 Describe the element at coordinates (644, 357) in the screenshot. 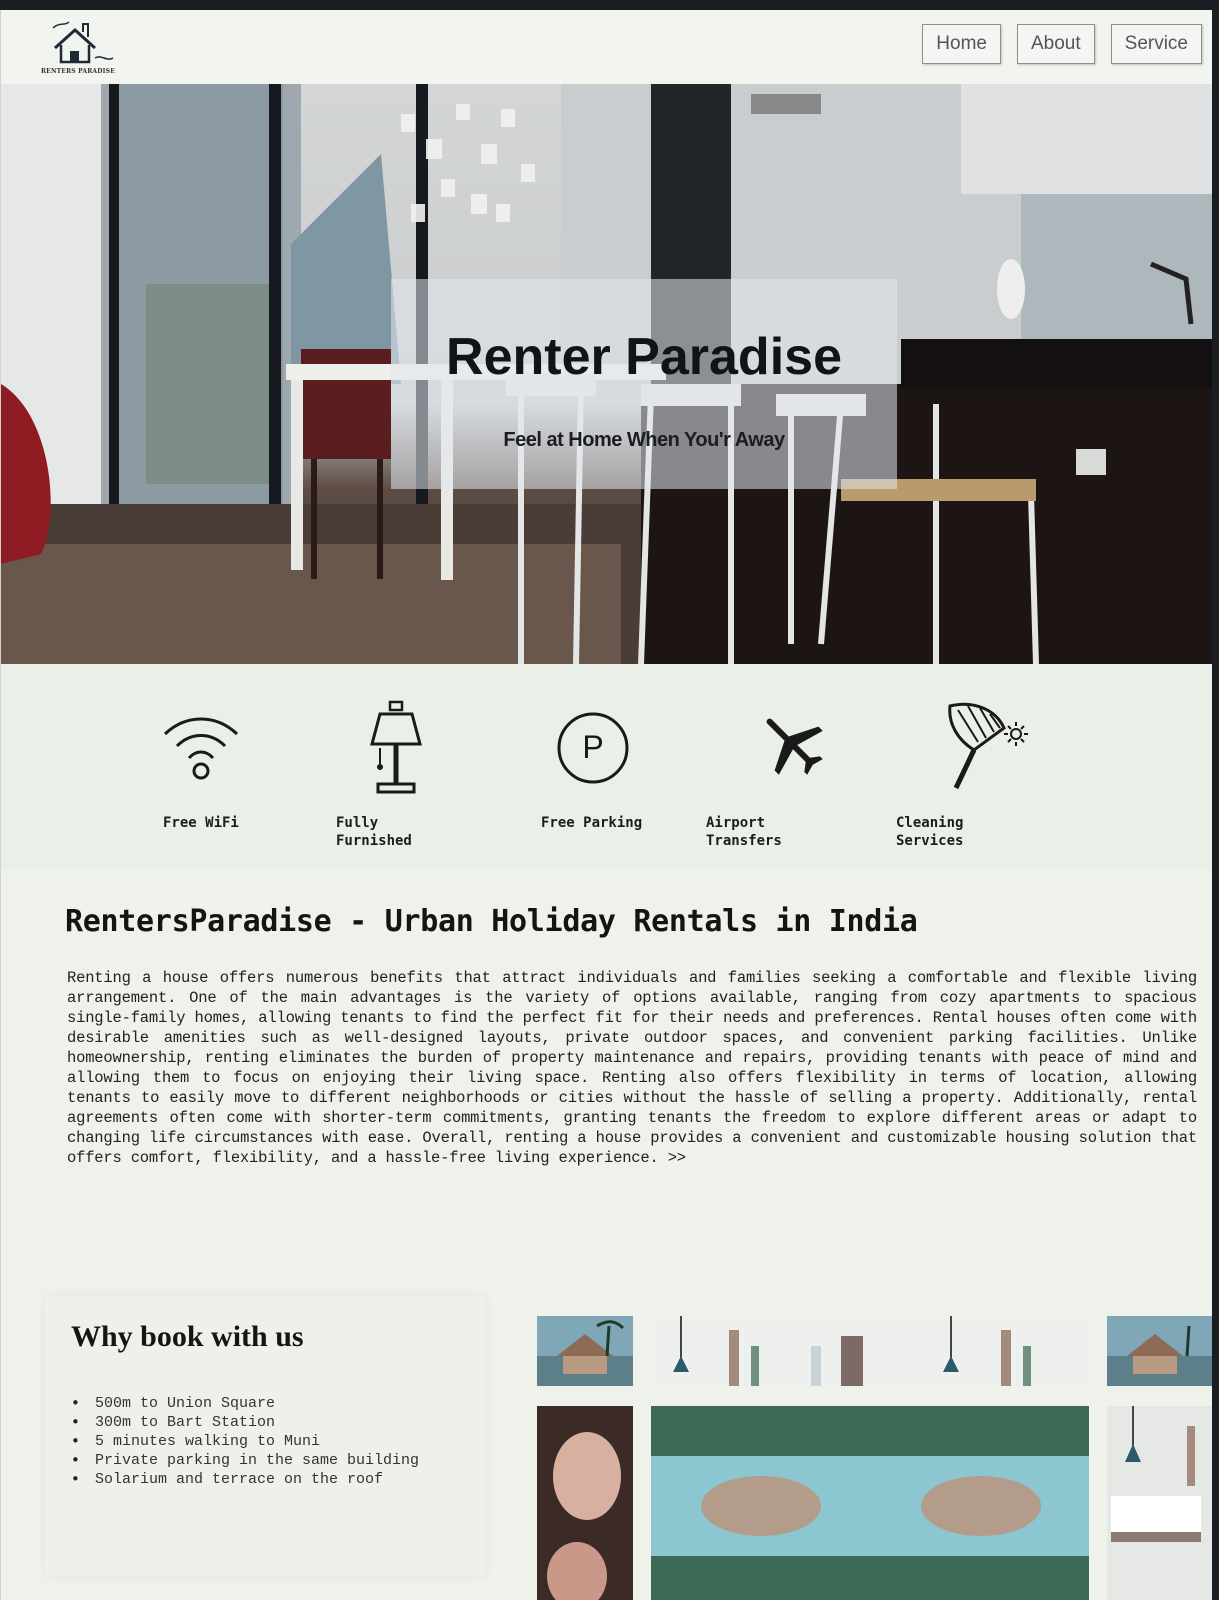

I see `hero-title: Renter Paradise` at that location.